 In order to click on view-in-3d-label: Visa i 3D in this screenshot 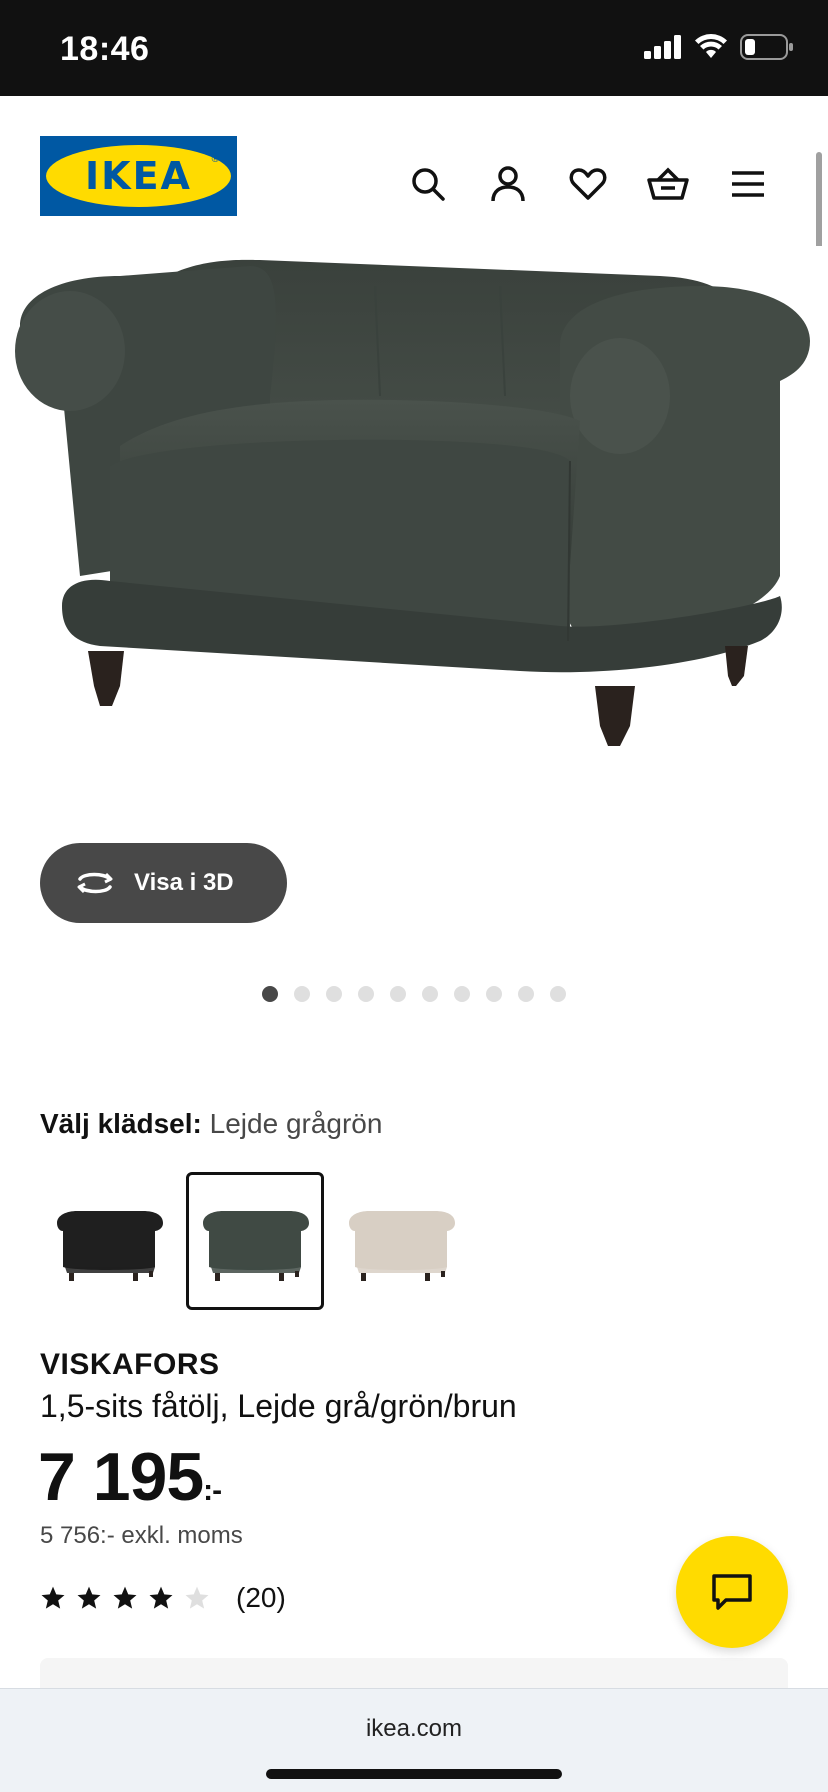, I will do `click(184, 882)`.